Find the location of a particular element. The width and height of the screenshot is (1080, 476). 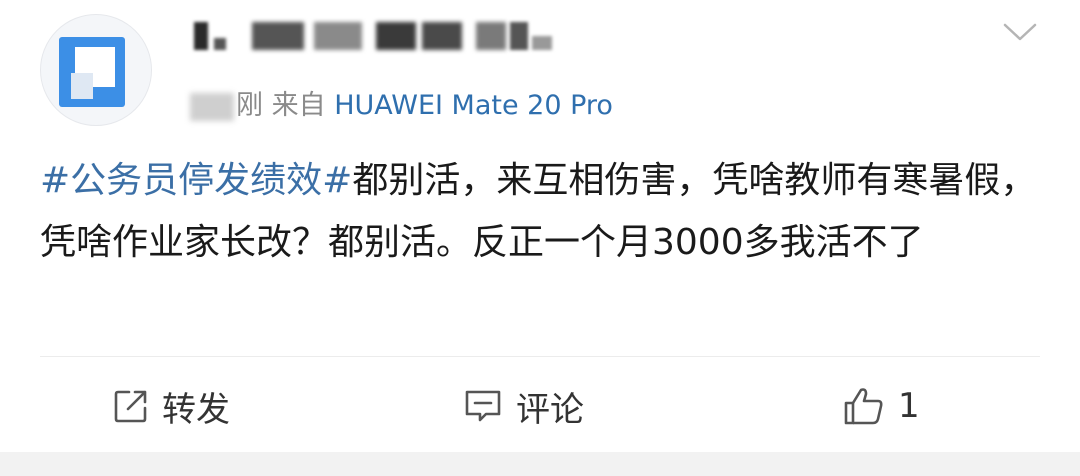

like-button: 1 is located at coordinates (881, 406).